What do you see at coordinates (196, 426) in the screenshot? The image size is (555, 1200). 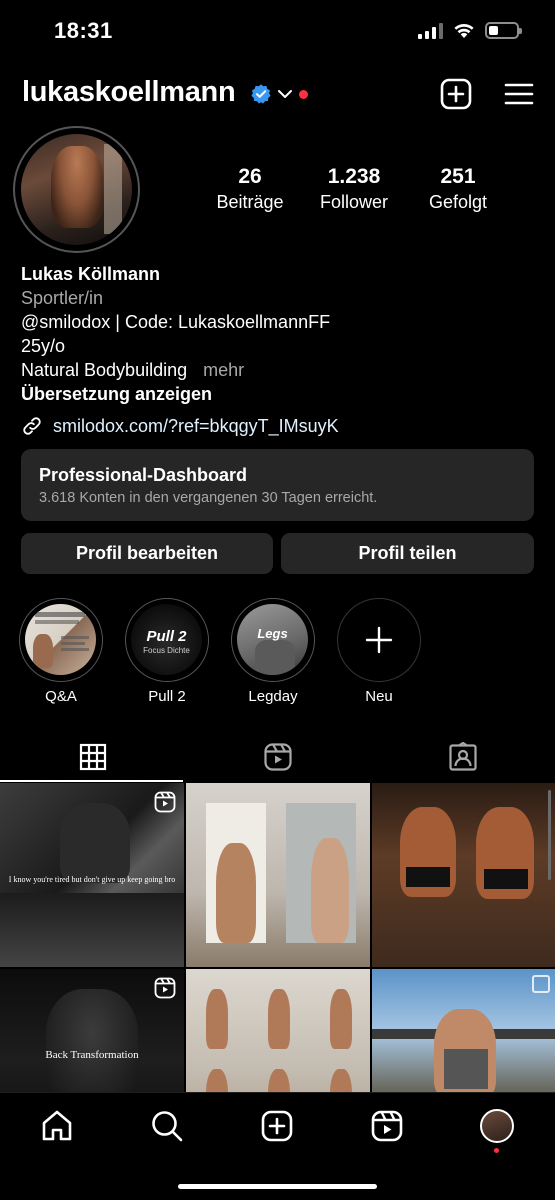 I see `link-text: smilodox.com/?ref=bkqgyT_IMsuyK` at bounding box center [196, 426].